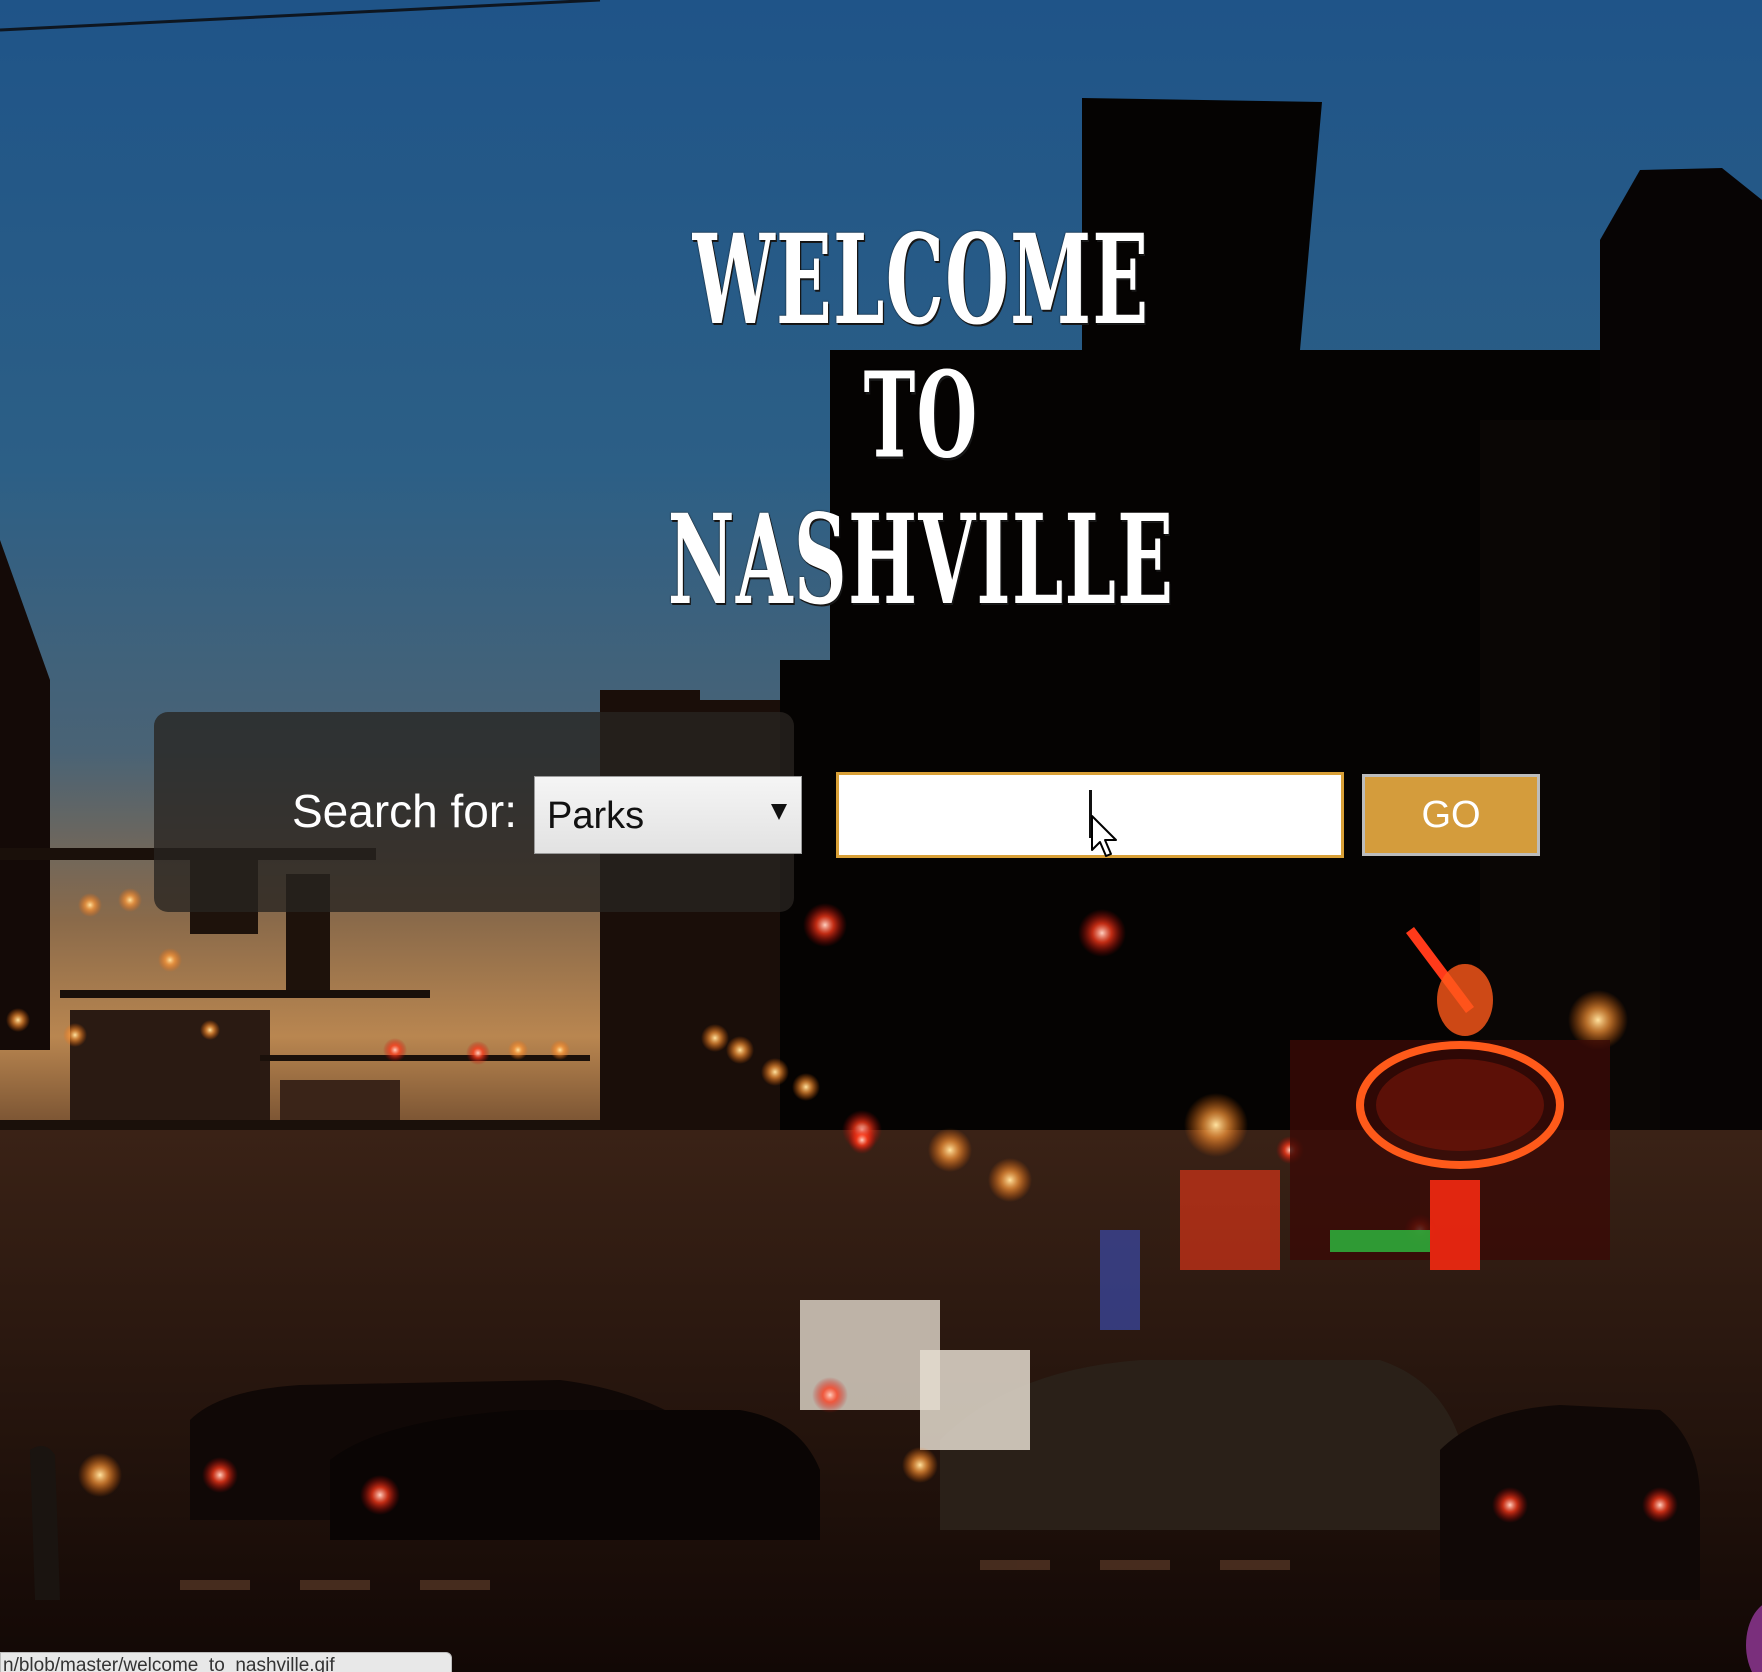 Image resolution: width=1762 pixels, height=1672 pixels. What do you see at coordinates (921, 559) in the screenshot?
I see `title-line-nashville: Nashville` at bounding box center [921, 559].